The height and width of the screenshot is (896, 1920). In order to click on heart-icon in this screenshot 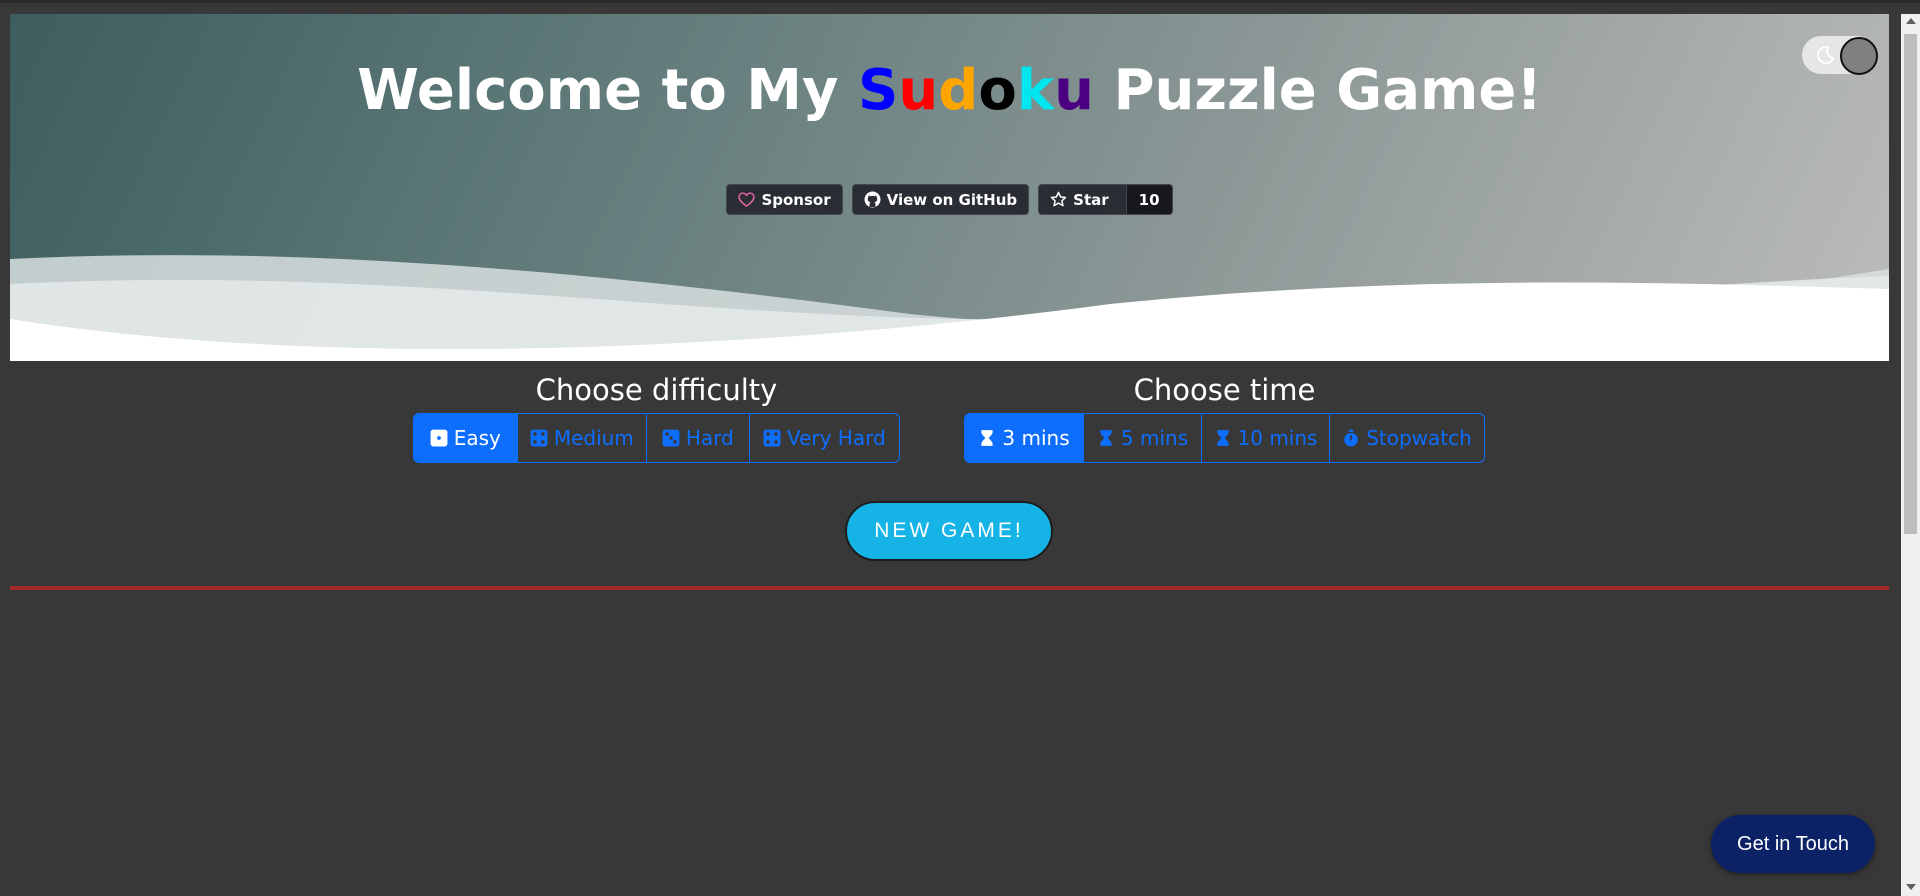, I will do `click(747, 200)`.